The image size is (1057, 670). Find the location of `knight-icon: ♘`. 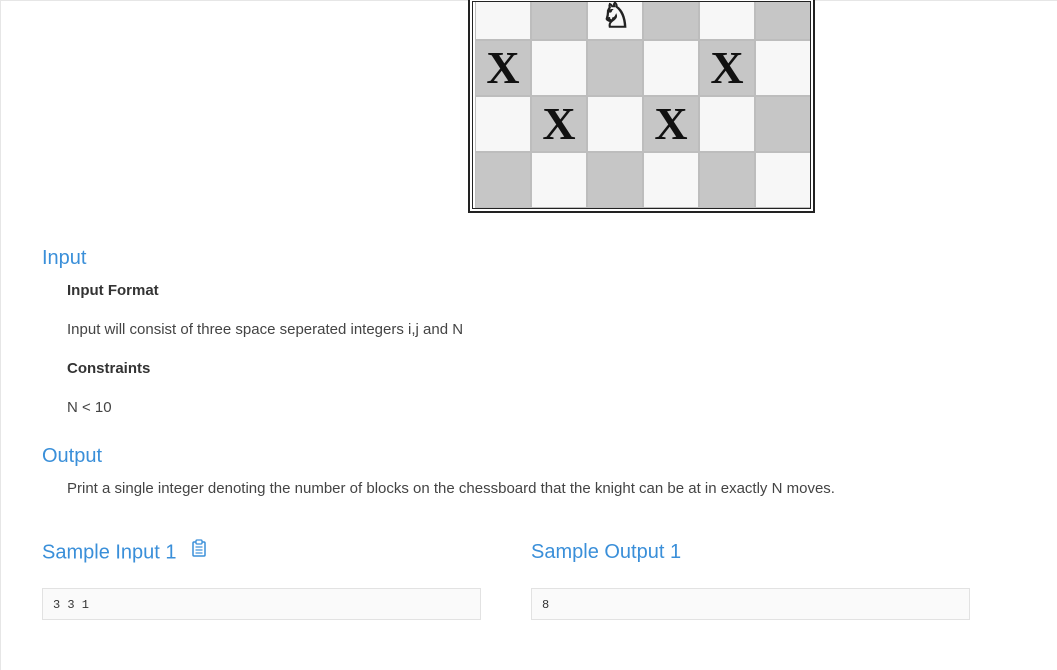

knight-icon: ♘ is located at coordinates (616, 18).